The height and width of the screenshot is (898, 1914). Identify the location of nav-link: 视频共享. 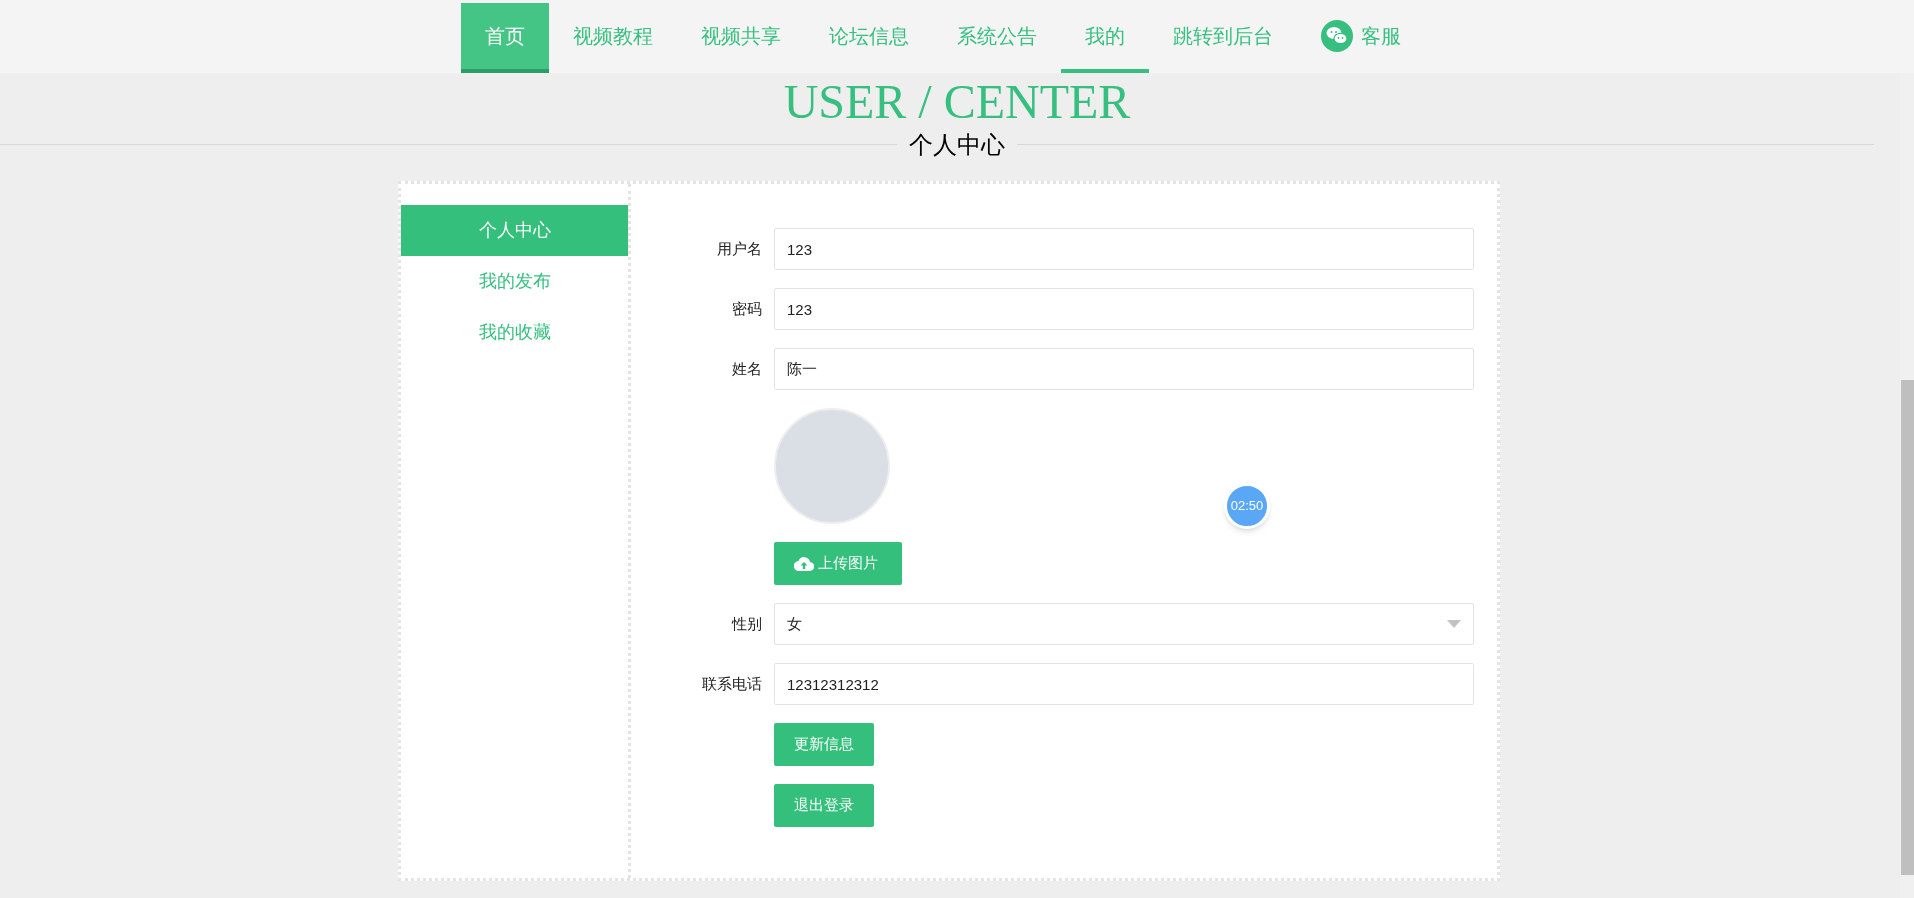
(741, 38).